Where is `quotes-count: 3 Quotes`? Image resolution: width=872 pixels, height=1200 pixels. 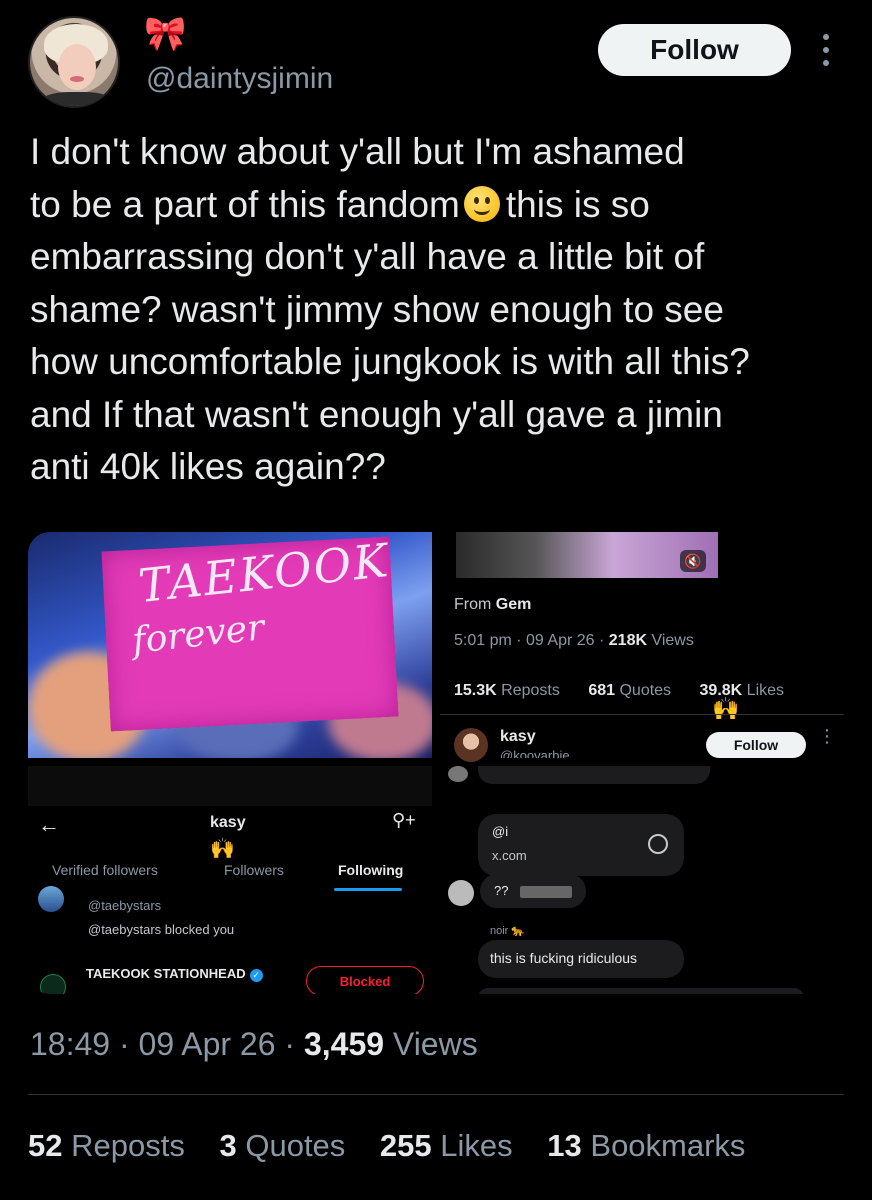 quotes-count: 3 Quotes is located at coordinates (282, 1145).